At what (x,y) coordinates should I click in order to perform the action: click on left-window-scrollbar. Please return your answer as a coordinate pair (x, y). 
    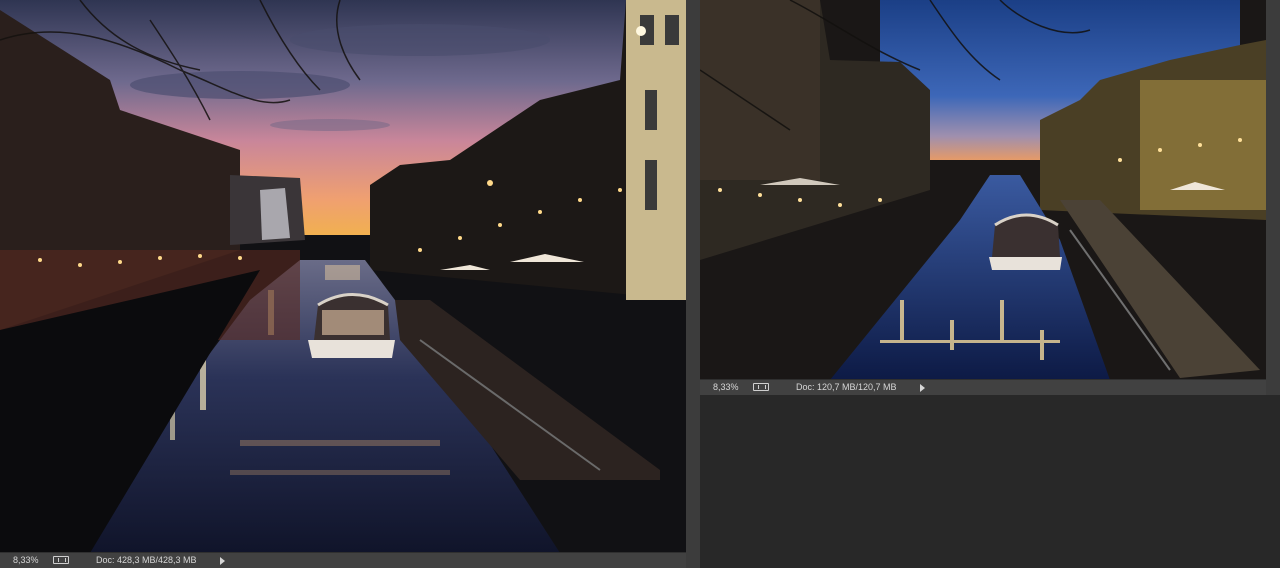
    Looking at the image, I should click on (693, 284).